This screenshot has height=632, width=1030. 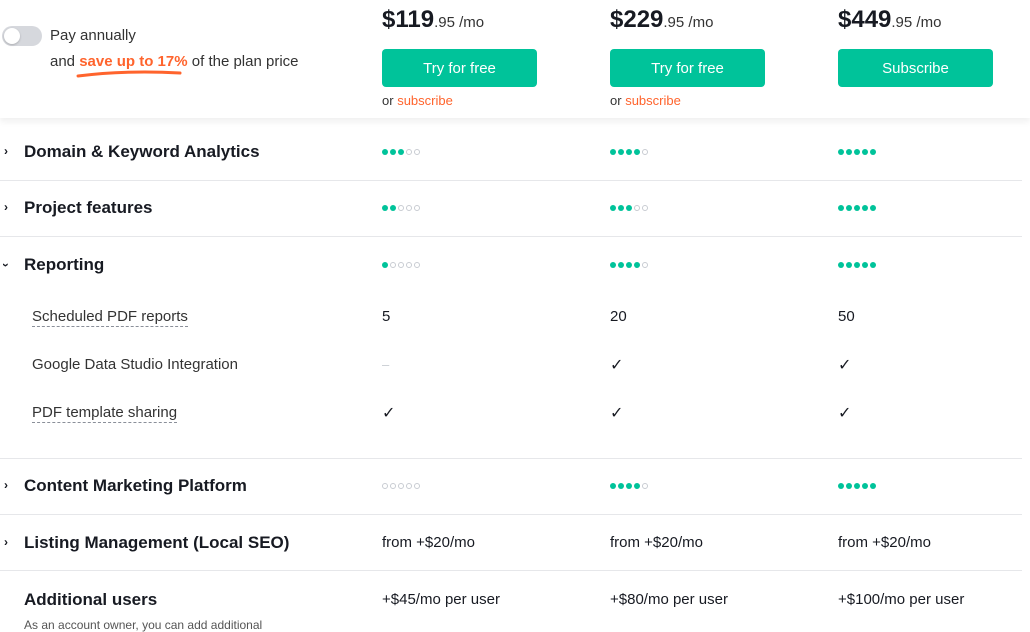 What do you see at coordinates (901, 599) in the screenshot?
I see `user-price: +$100/mo per user` at bounding box center [901, 599].